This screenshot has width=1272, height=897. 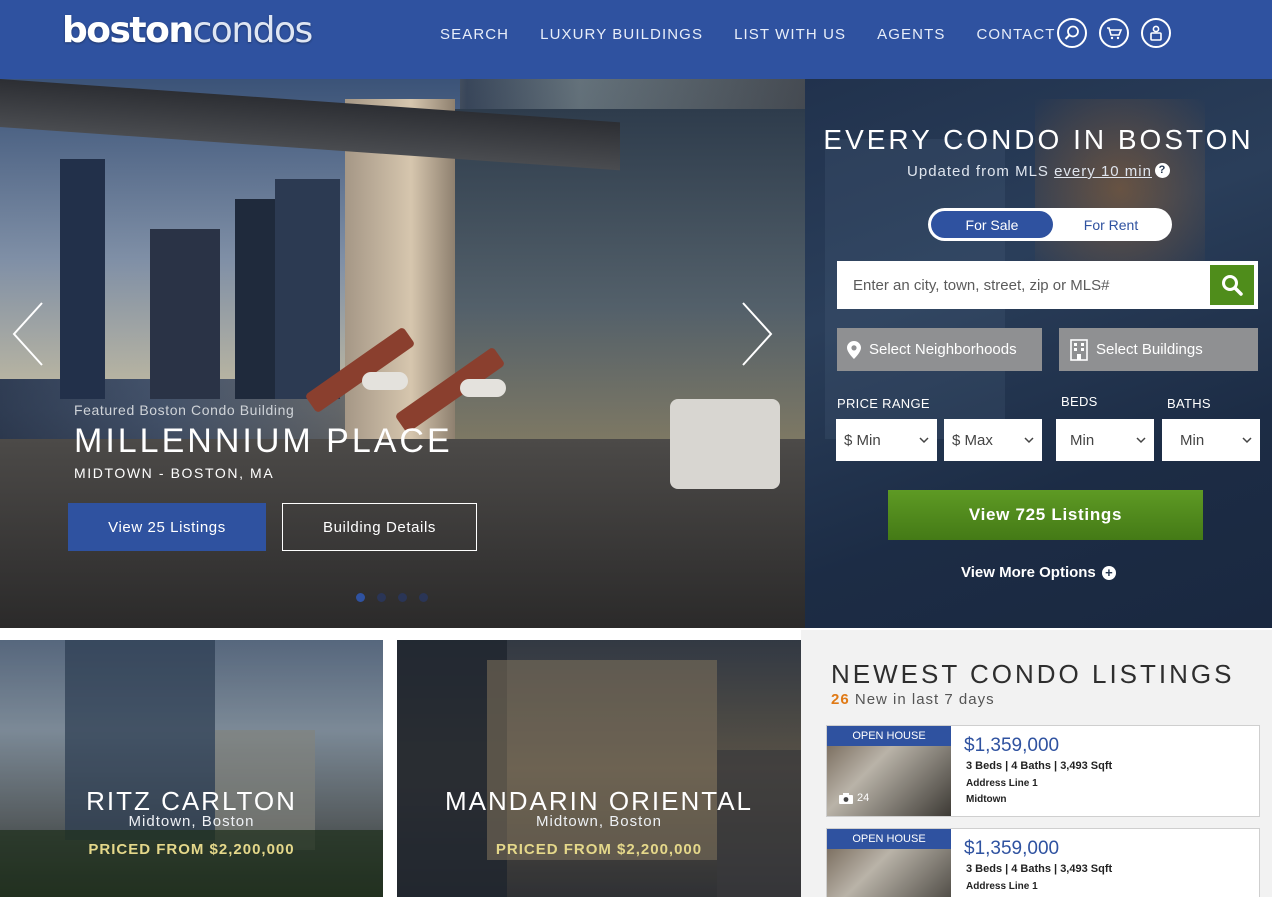 I want to click on logo-text-light: condos, so click(x=253, y=30).